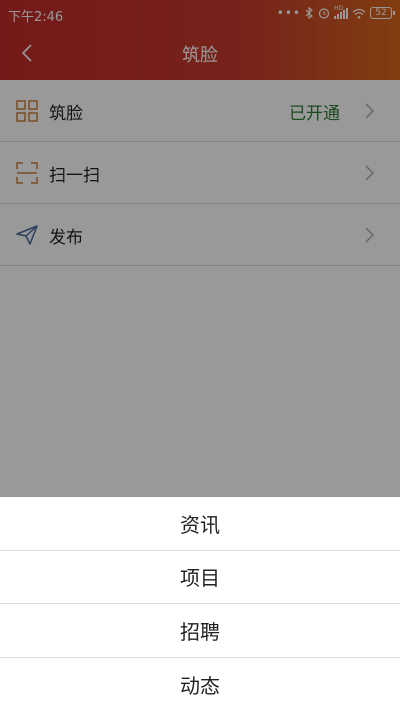 Image resolution: width=400 pixels, height=711 pixels. What do you see at coordinates (200, 684) in the screenshot?
I see `action-sheet-option-moments: 动态` at bounding box center [200, 684].